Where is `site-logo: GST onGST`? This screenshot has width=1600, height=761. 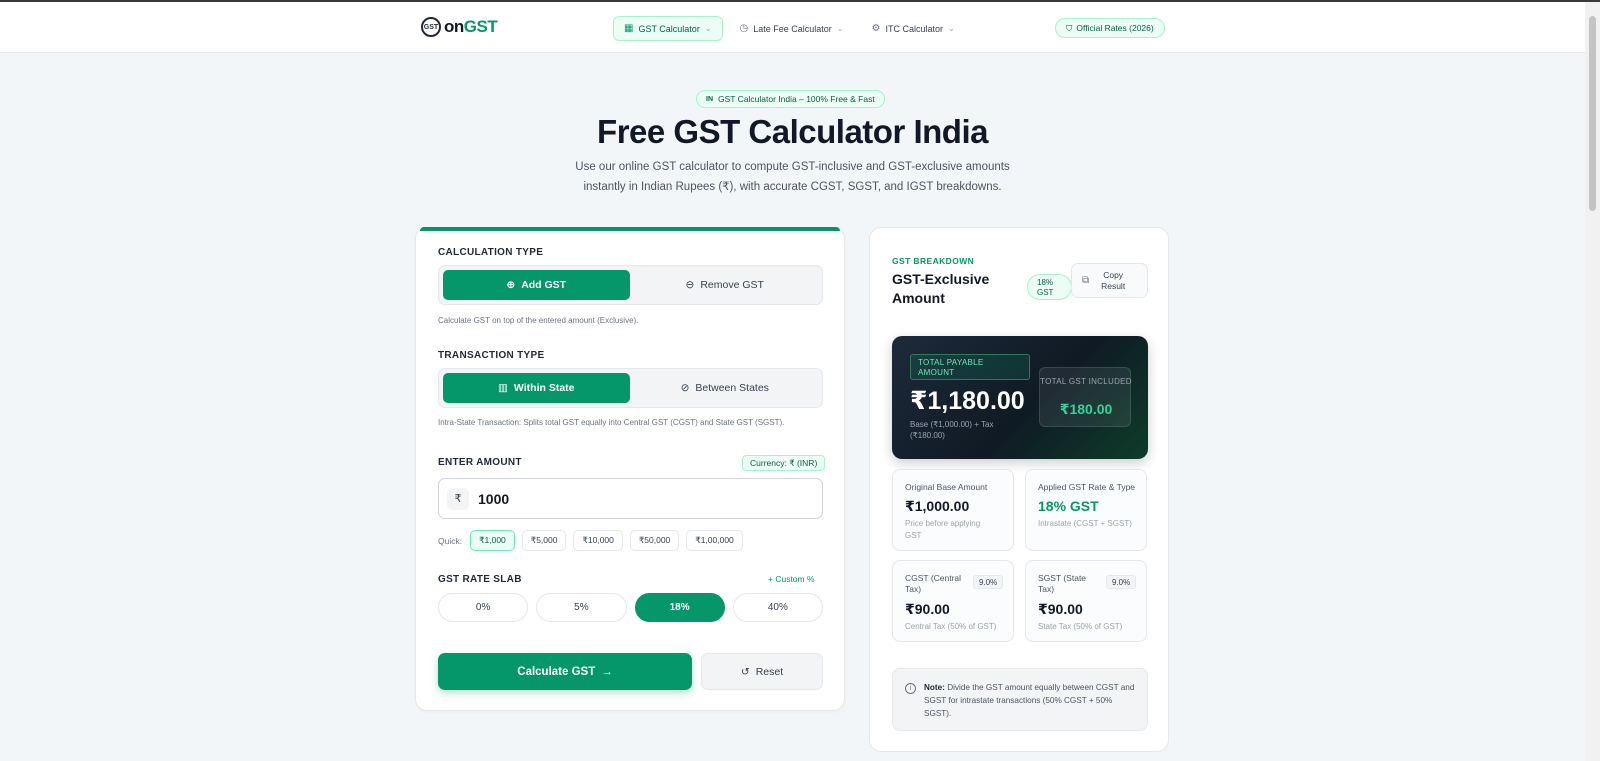 site-logo: GST onGST is located at coordinates (459, 27).